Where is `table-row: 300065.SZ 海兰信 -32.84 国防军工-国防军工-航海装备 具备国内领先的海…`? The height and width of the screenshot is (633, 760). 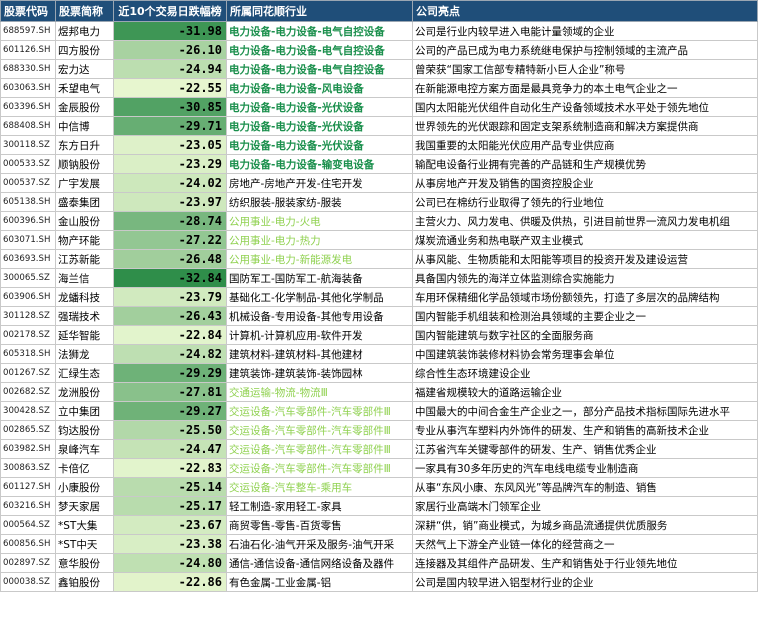 table-row: 300065.SZ 海兰信 -32.84 国防军工-国防军工-航海装备 具备国内领先的海… is located at coordinates (379, 278).